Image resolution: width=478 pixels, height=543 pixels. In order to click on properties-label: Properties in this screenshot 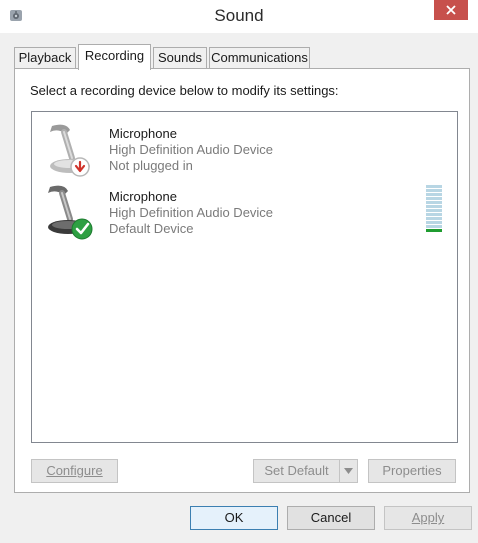, I will do `click(412, 470)`.